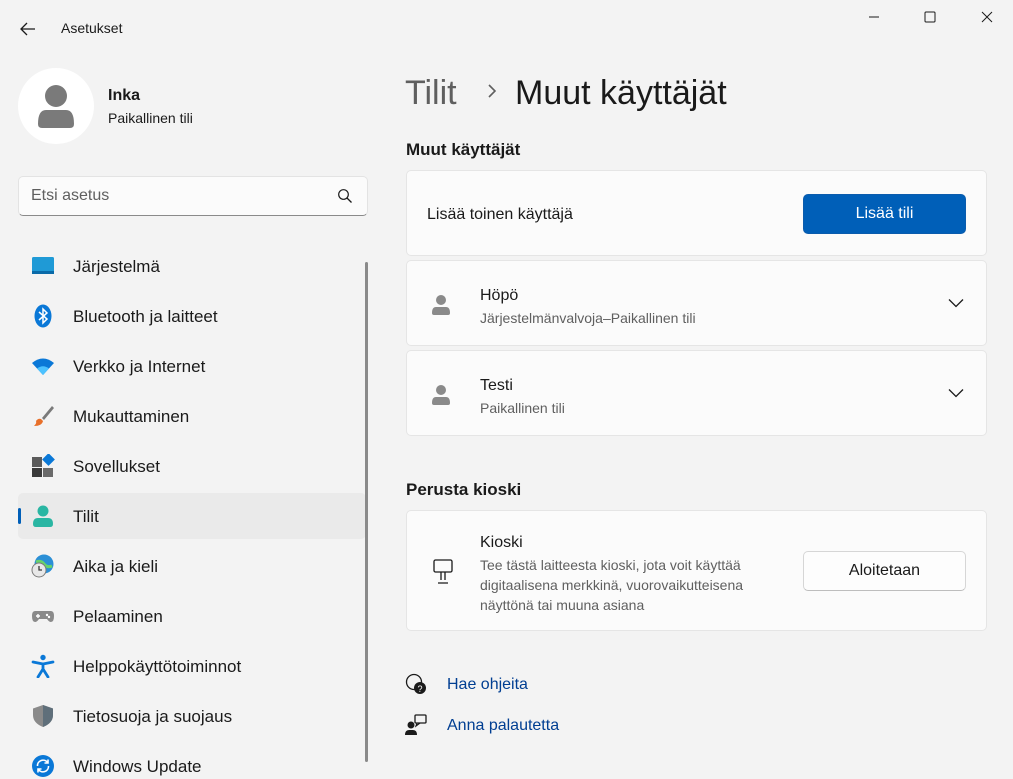 This screenshot has height=779, width=1013. What do you see at coordinates (43, 465) in the screenshot?
I see `apps-icon` at bounding box center [43, 465].